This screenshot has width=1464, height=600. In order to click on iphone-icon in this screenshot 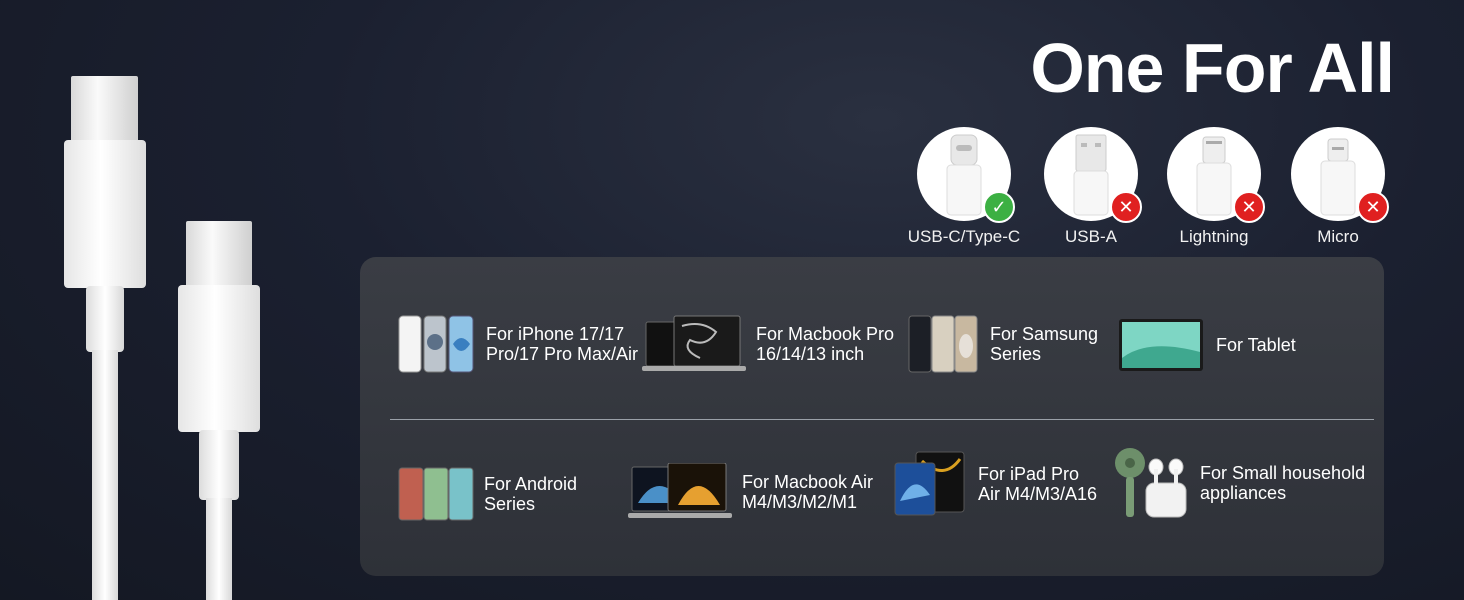, I will do `click(437, 344)`.